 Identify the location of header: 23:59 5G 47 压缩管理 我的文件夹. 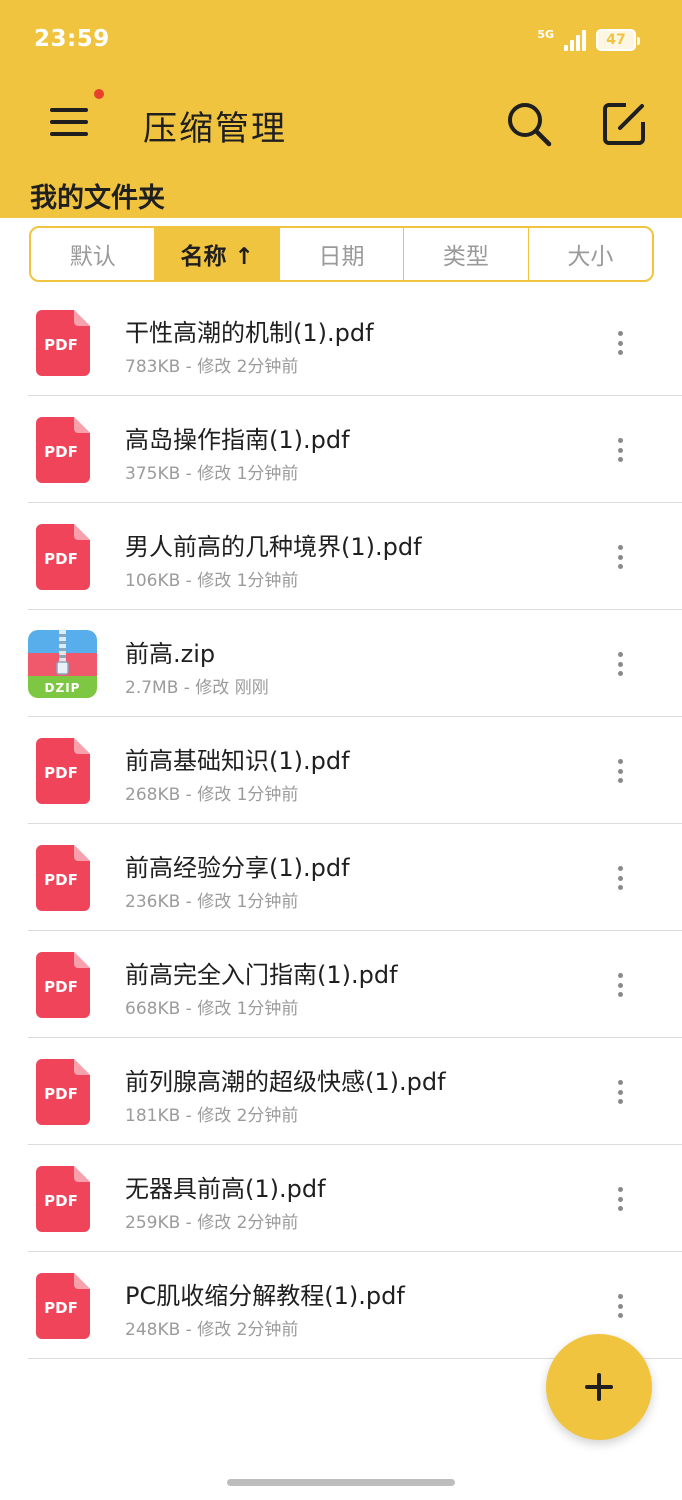
(341, 109).